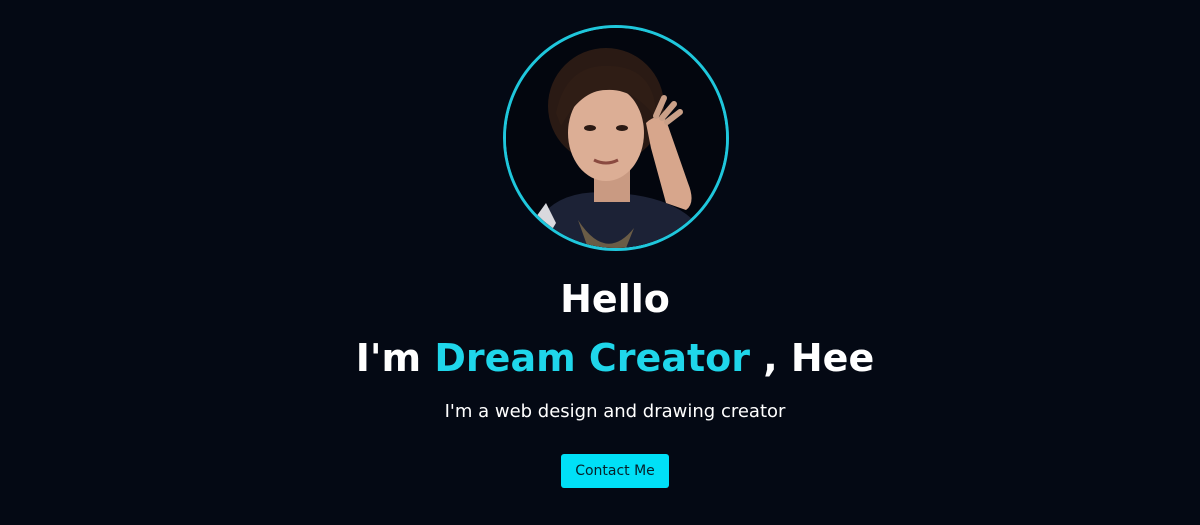 Image resolution: width=1200 pixels, height=525 pixels. I want to click on profile-avatar, so click(616, 138).